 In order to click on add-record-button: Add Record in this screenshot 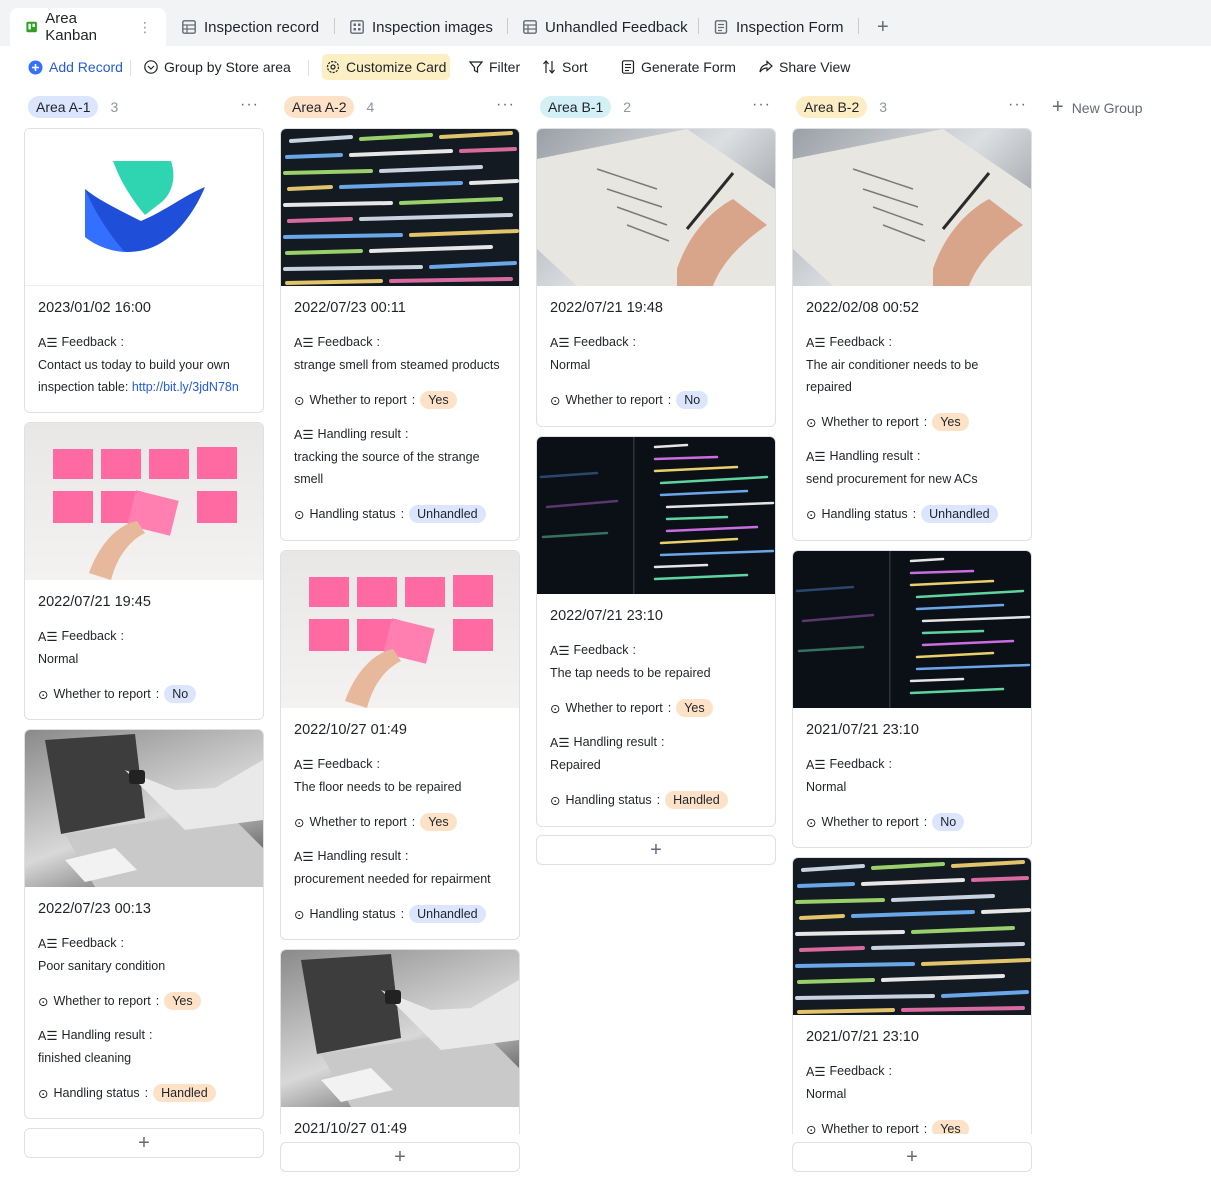, I will do `click(75, 67)`.